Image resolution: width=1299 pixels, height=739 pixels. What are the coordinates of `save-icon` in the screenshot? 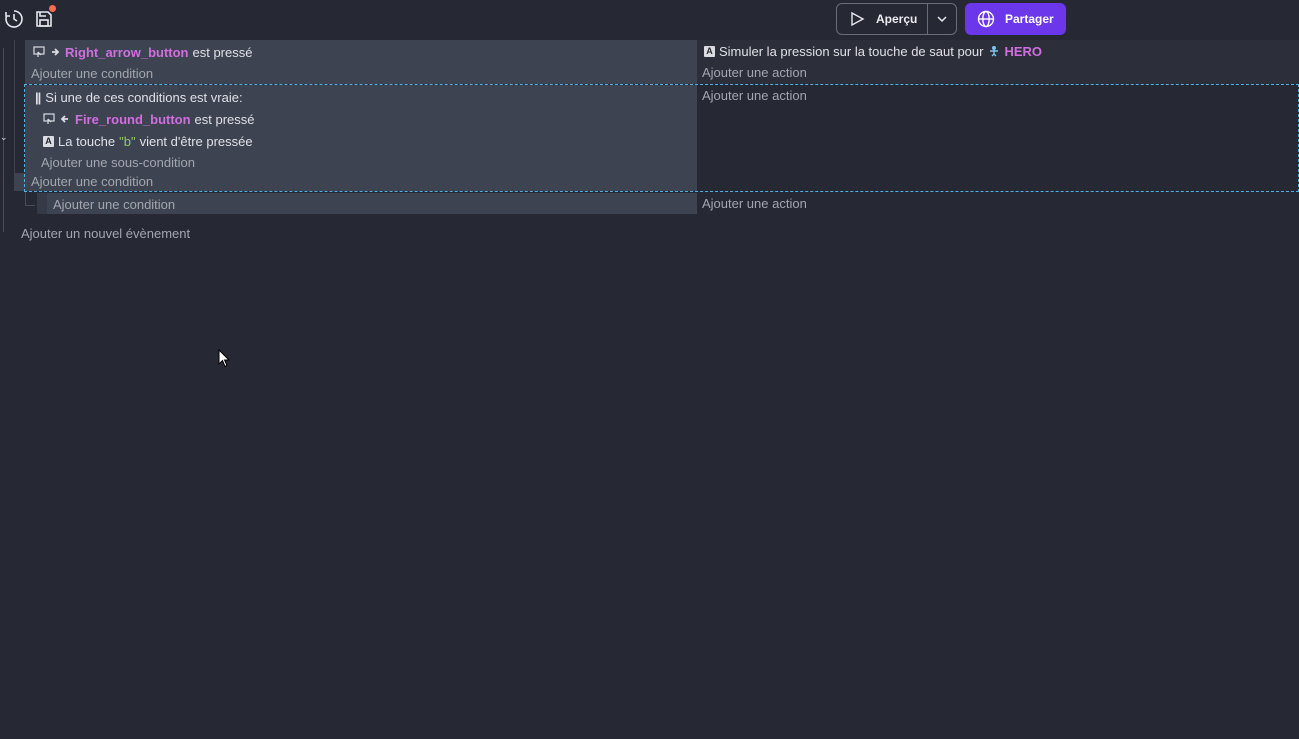 It's located at (44, 17).